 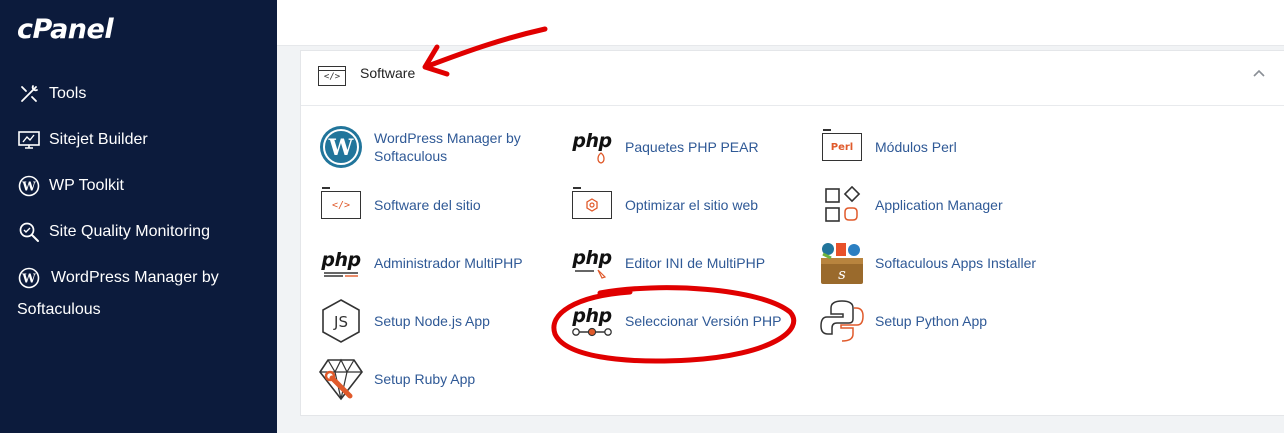 I want to click on softaculous-icon: s, so click(x=842, y=263).